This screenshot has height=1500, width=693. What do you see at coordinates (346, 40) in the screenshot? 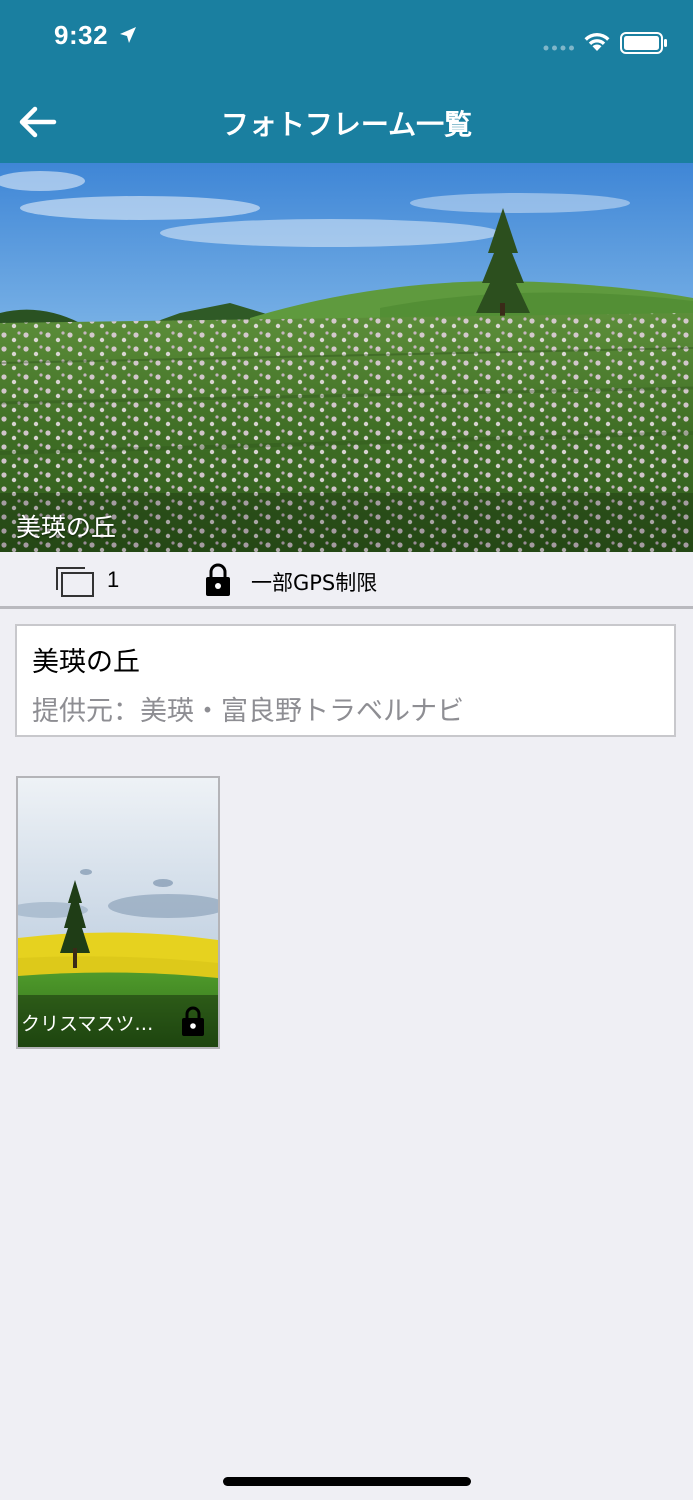
I see `status-bar: 9:32` at bounding box center [346, 40].